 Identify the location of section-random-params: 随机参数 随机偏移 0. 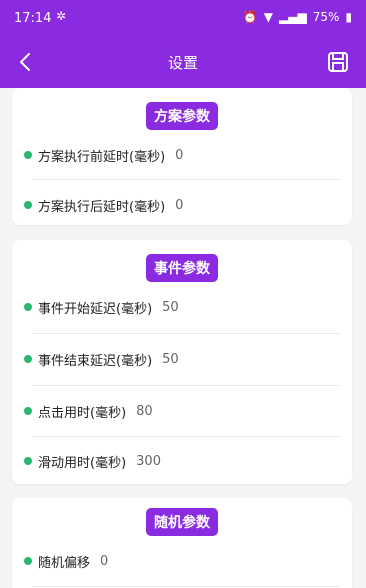
(182, 543).